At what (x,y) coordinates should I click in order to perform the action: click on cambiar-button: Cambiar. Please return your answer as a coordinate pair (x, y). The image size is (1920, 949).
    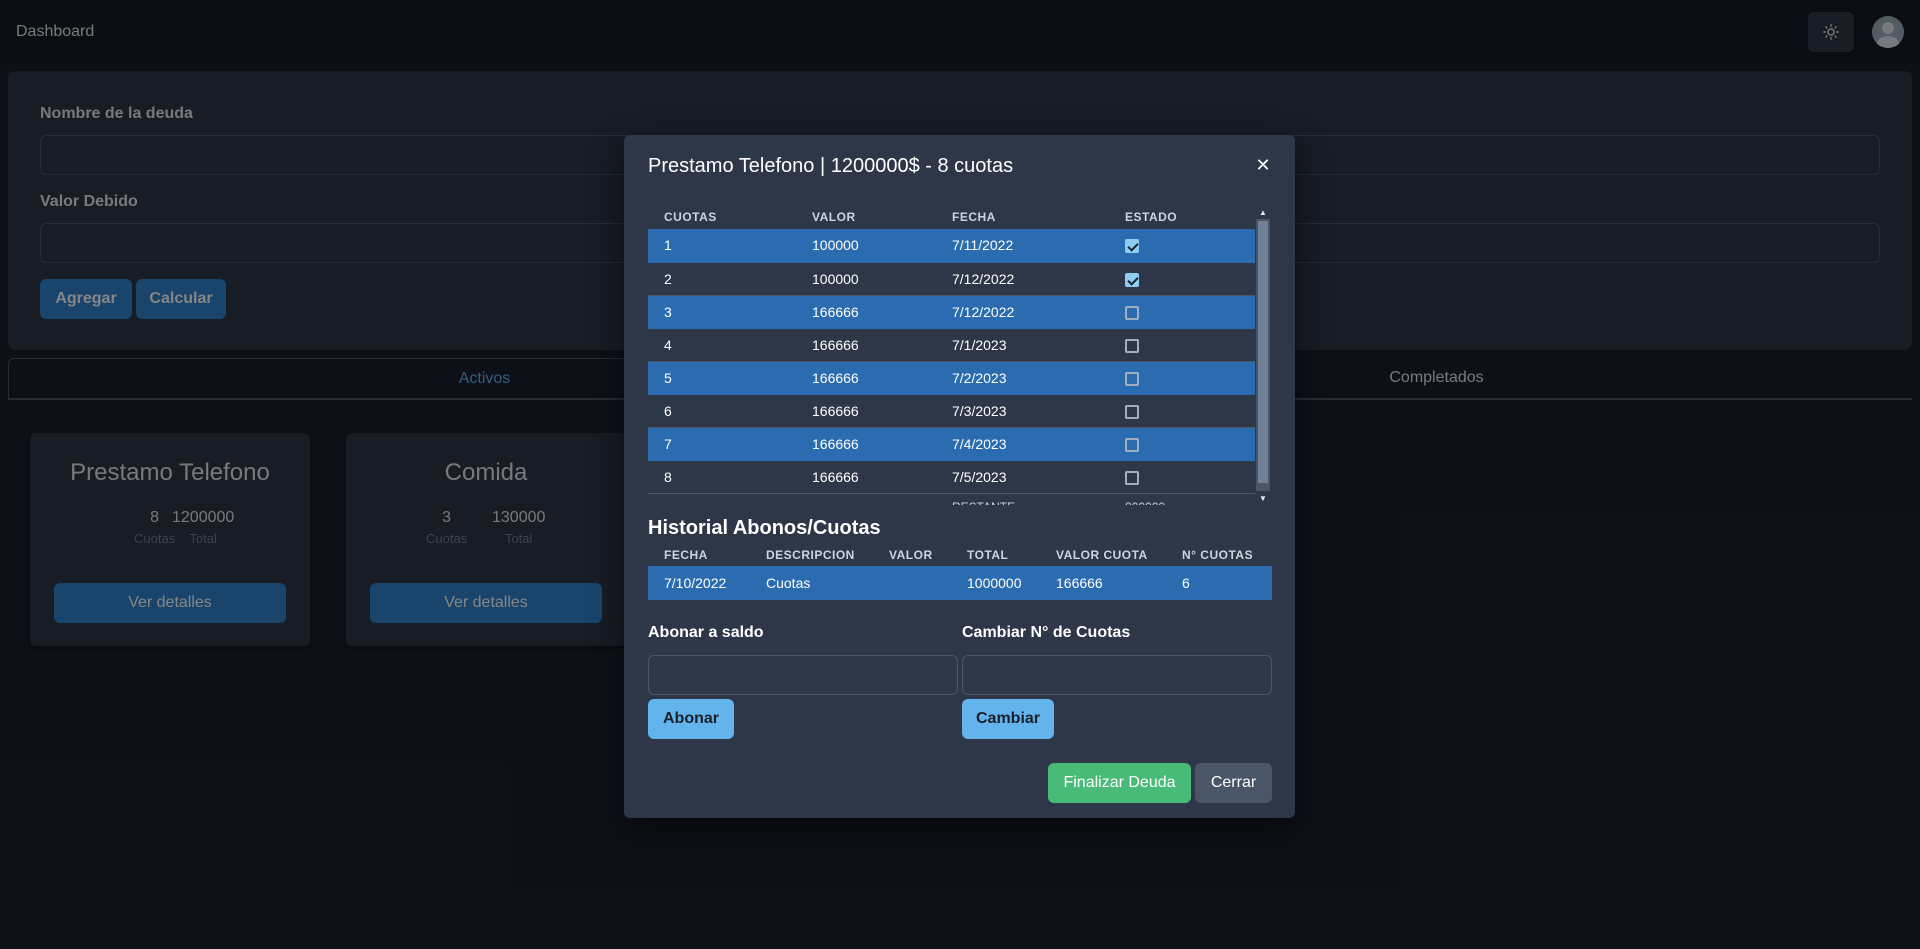
    Looking at the image, I should click on (1008, 719).